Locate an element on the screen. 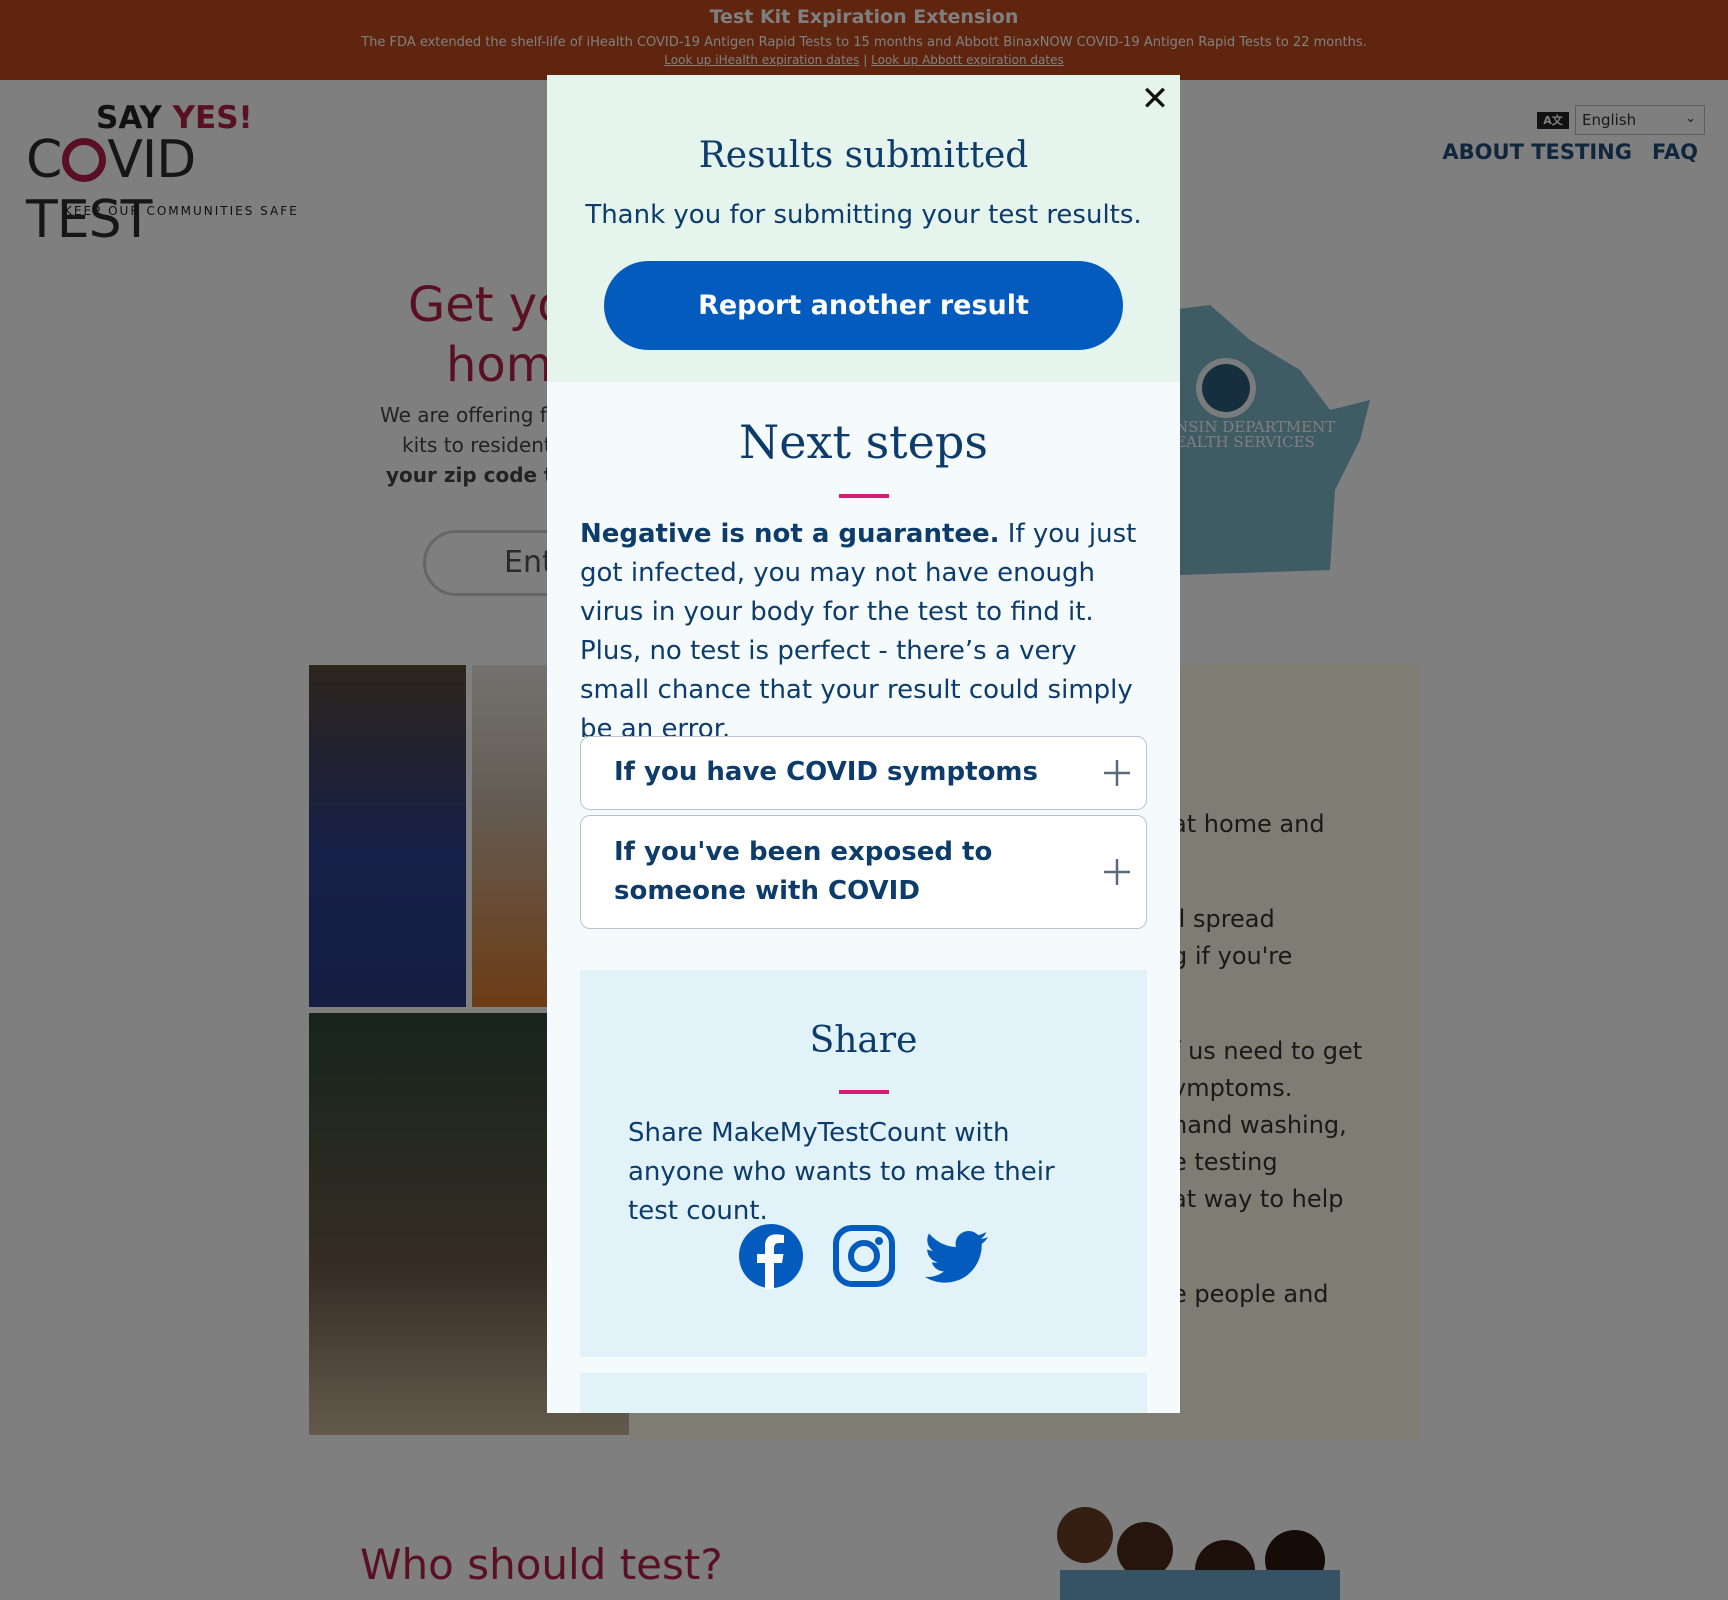 The width and height of the screenshot is (1728, 1600). instagram-icon is located at coordinates (864, 1256).